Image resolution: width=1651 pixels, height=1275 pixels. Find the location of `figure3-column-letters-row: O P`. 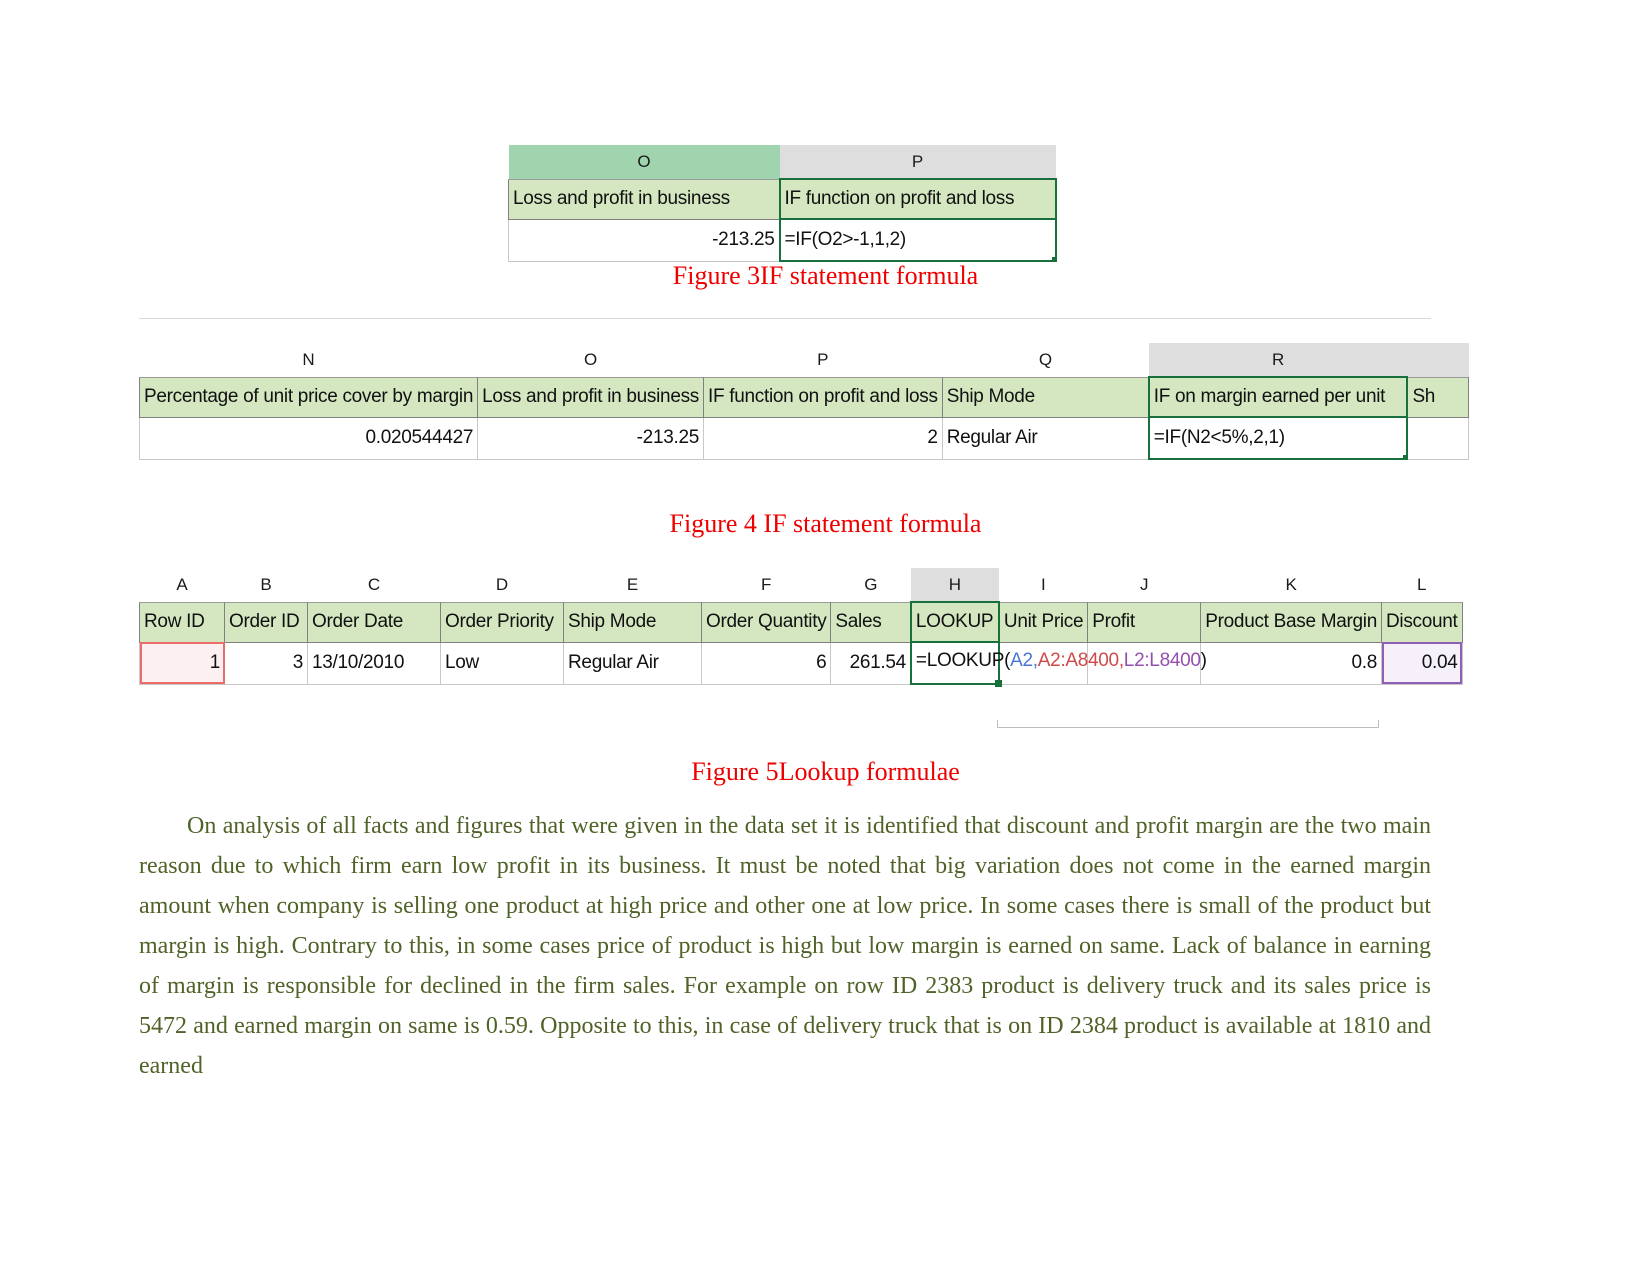

figure3-column-letters-row: O P is located at coordinates (782, 162).